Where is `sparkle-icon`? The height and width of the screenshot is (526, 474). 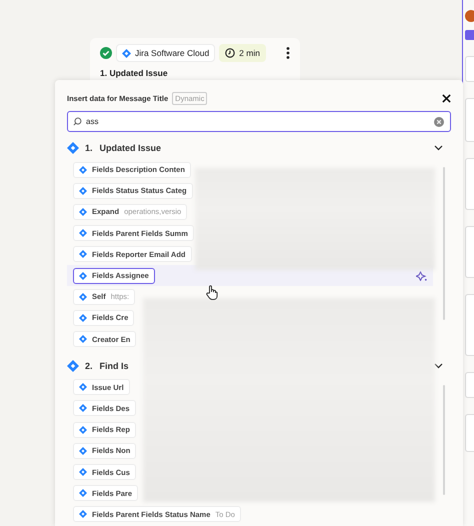
sparkle-icon is located at coordinates (421, 275).